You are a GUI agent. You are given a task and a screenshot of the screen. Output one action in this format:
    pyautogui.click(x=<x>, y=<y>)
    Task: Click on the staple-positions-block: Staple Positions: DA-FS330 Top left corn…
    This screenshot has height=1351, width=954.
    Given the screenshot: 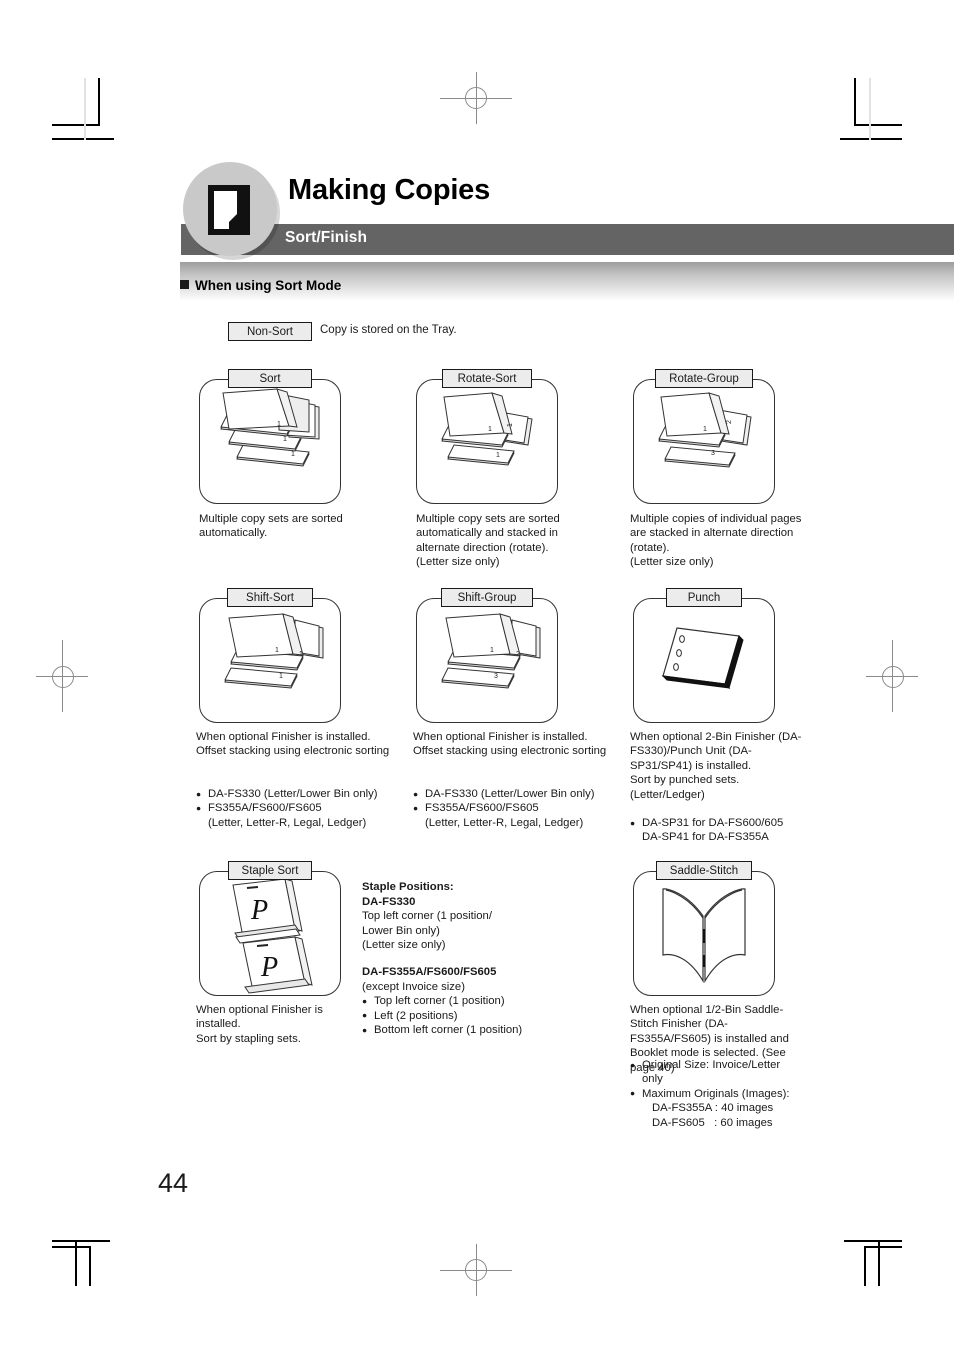 What is the action you would take?
    pyautogui.click(x=467, y=959)
    